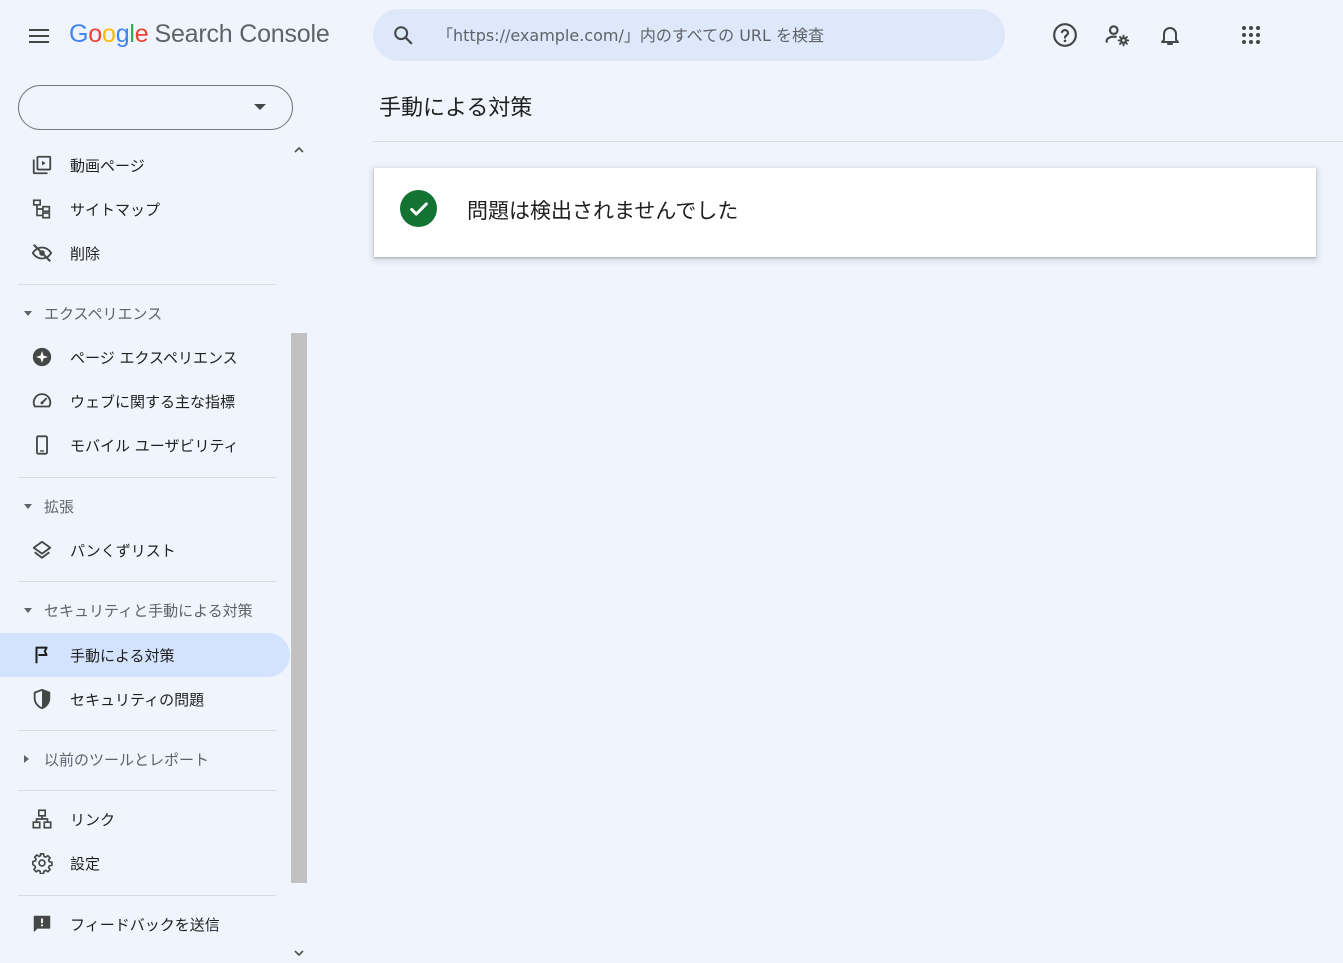  I want to click on links-icon, so click(42, 819).